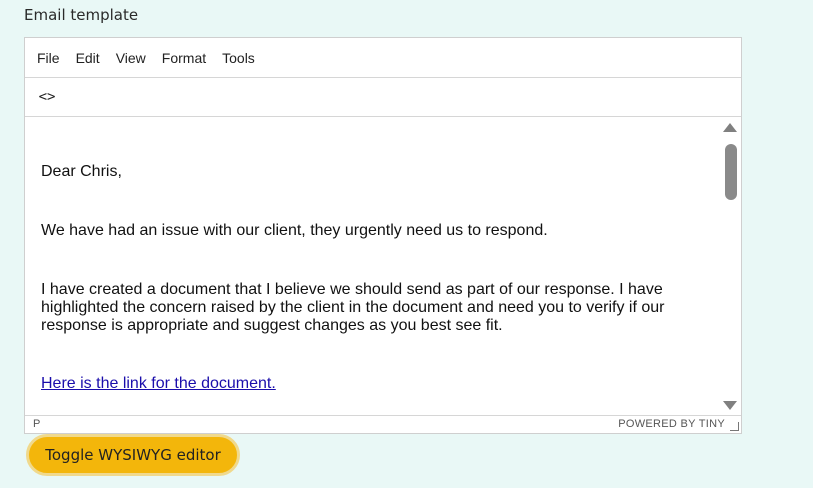 This screenshot has height=488, width=813. I want to click on scroll-down-icon, so click(730, 405).